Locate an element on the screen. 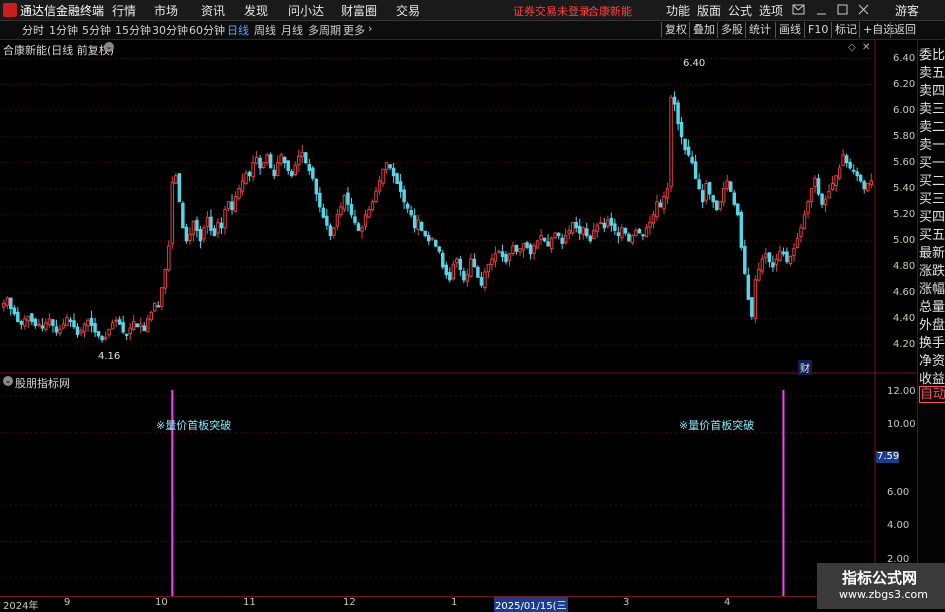  period-monthly: 月线 is located at coordinates (292, 30).